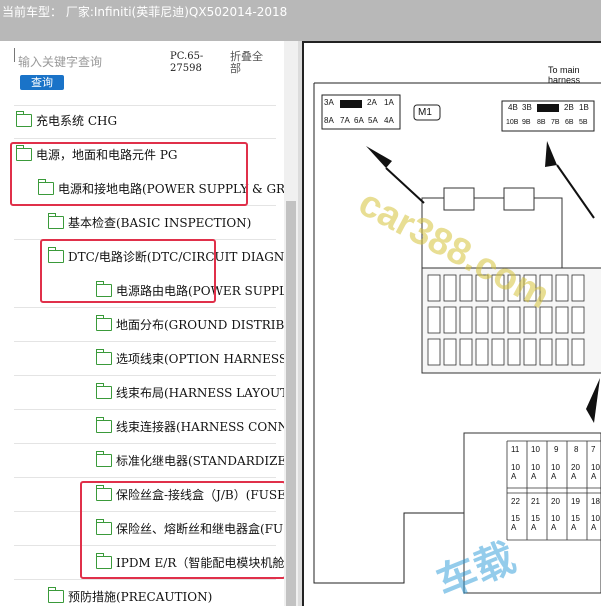 This screenshot has width=601, height=606. I want to click on scrollbar, so click(291, 323).